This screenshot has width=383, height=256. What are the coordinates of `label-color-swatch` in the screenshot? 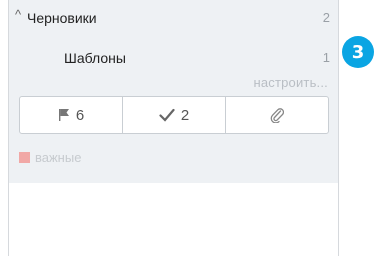 It's located at (24, 157).